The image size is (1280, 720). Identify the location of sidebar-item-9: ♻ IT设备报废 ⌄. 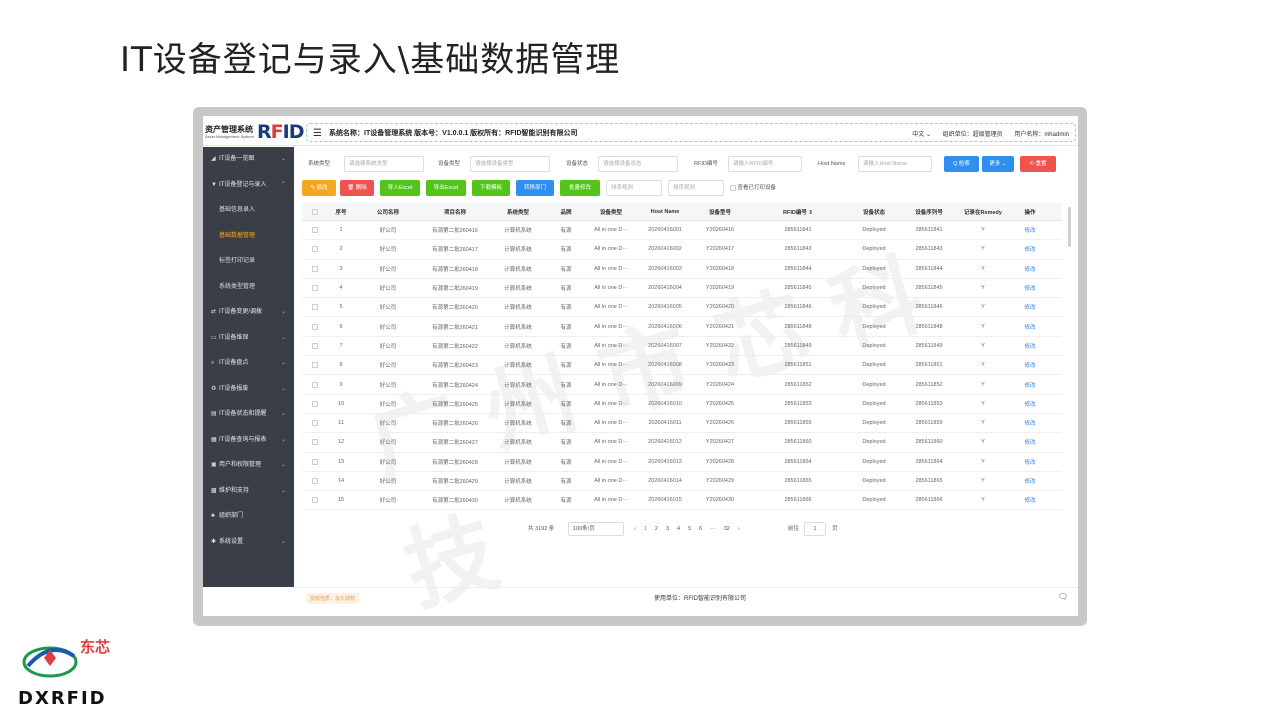
(248, 390).